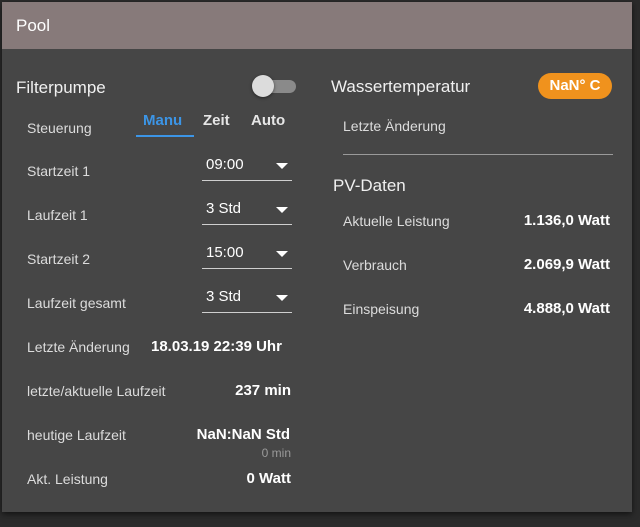  What do you see at coordinates (566, 264) in the screenshot?
I see `pv-row-value: 2.069,9 Watt` at bounding box center [566, 264].